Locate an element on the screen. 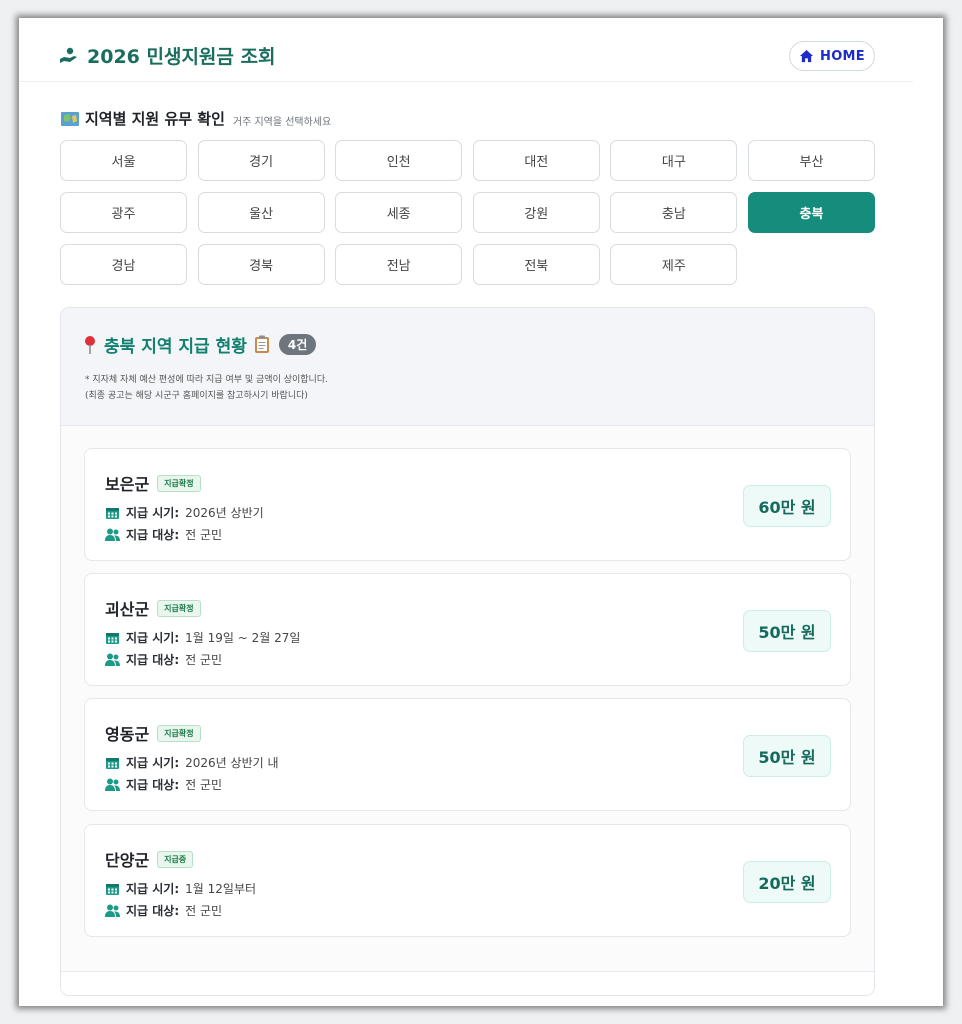 Image resolution: width=962 pixels, height=1024 pixels. count-badge: 4건 is located at coordinates (297, 344).